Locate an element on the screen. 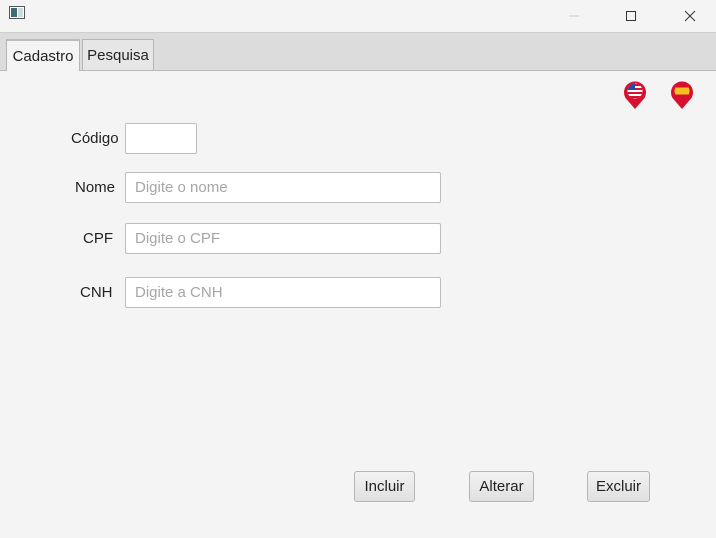 This screenshot has height=538, width=716. cnh-label: CNH is located at coordinates (96, 292).